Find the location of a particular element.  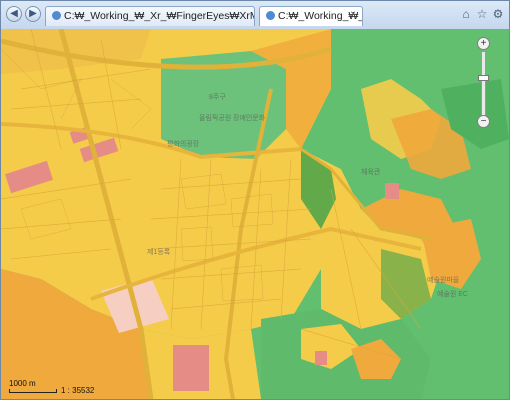

page-icon is located at coordinates (56, 15).